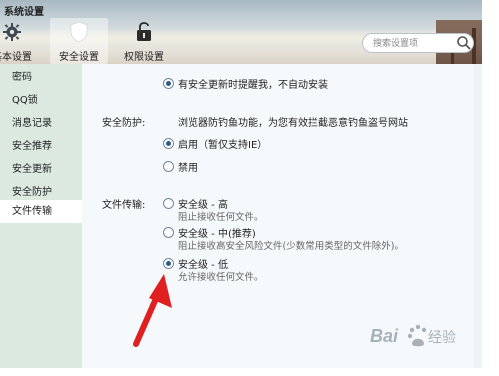  What do you see at coordinates (168, 166) in the screenshot?
I see `protection-disable-radio` at bounding box center [168, 166].